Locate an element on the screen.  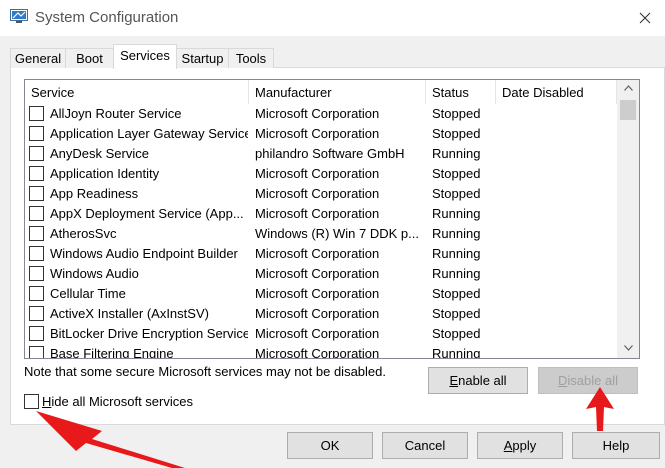
cancel-button: Cancel is located at coordinates (425, 445).